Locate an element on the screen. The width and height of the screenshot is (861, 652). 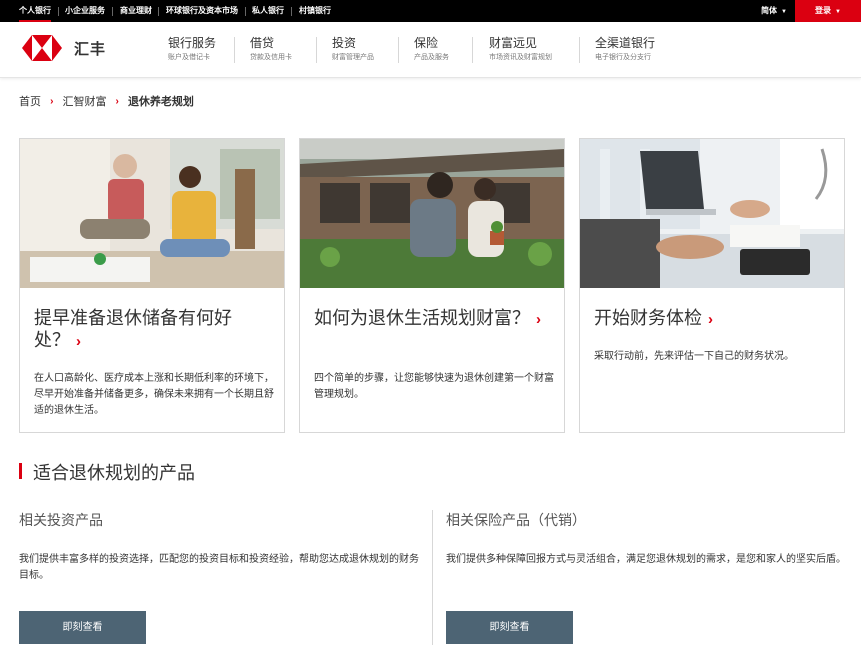
nav-title: 保险 is located at coordinates (426, 43).